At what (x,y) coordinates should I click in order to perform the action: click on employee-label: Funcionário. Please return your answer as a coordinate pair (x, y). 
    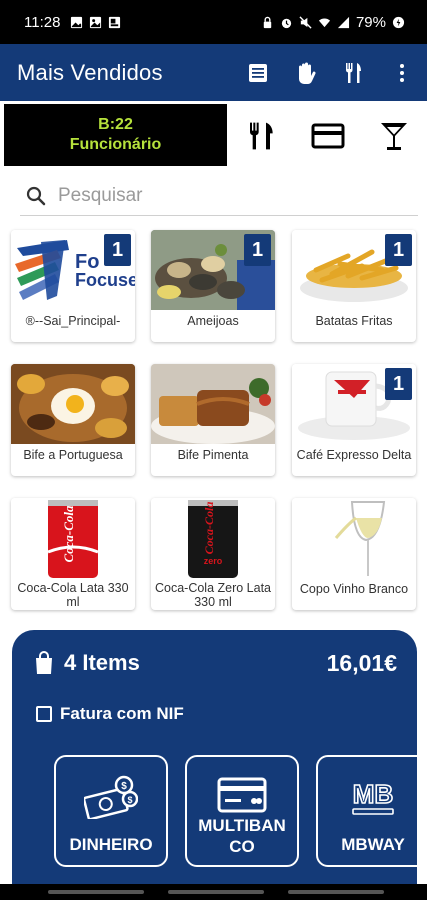
    Looking at the image, I should click on (115, 144).